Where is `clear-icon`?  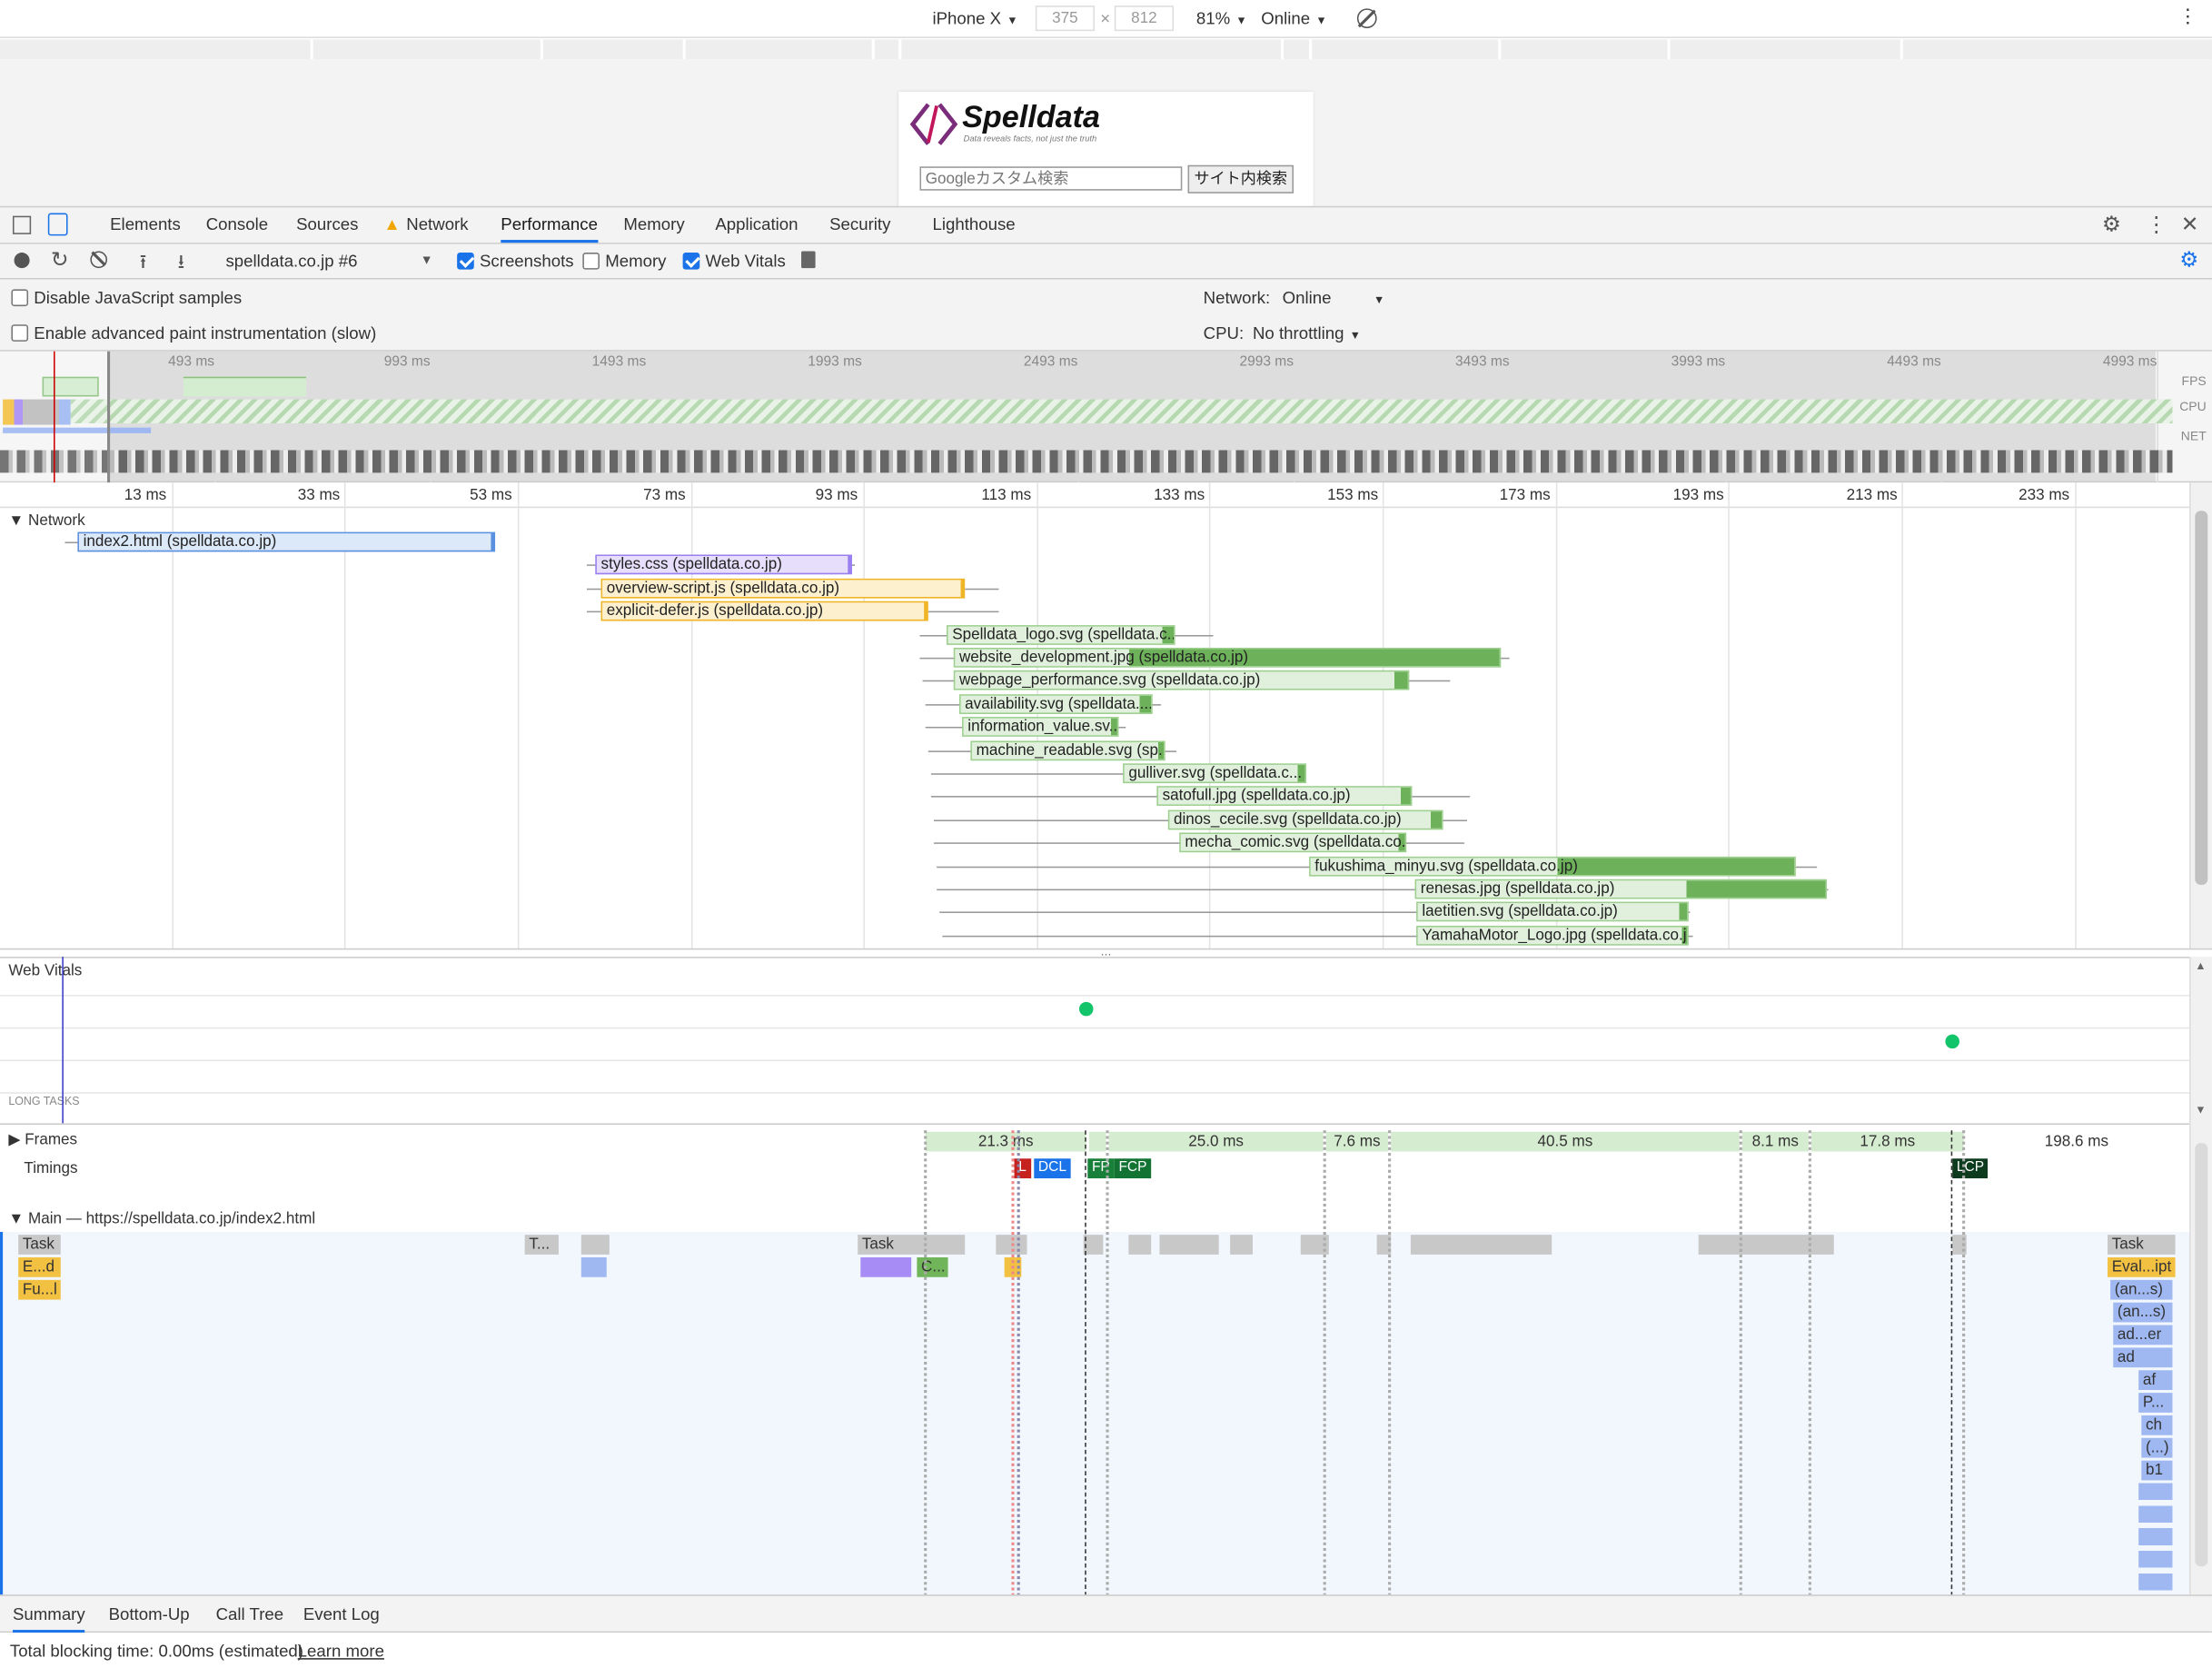
clear-icon is located at coordinates (99, 260).